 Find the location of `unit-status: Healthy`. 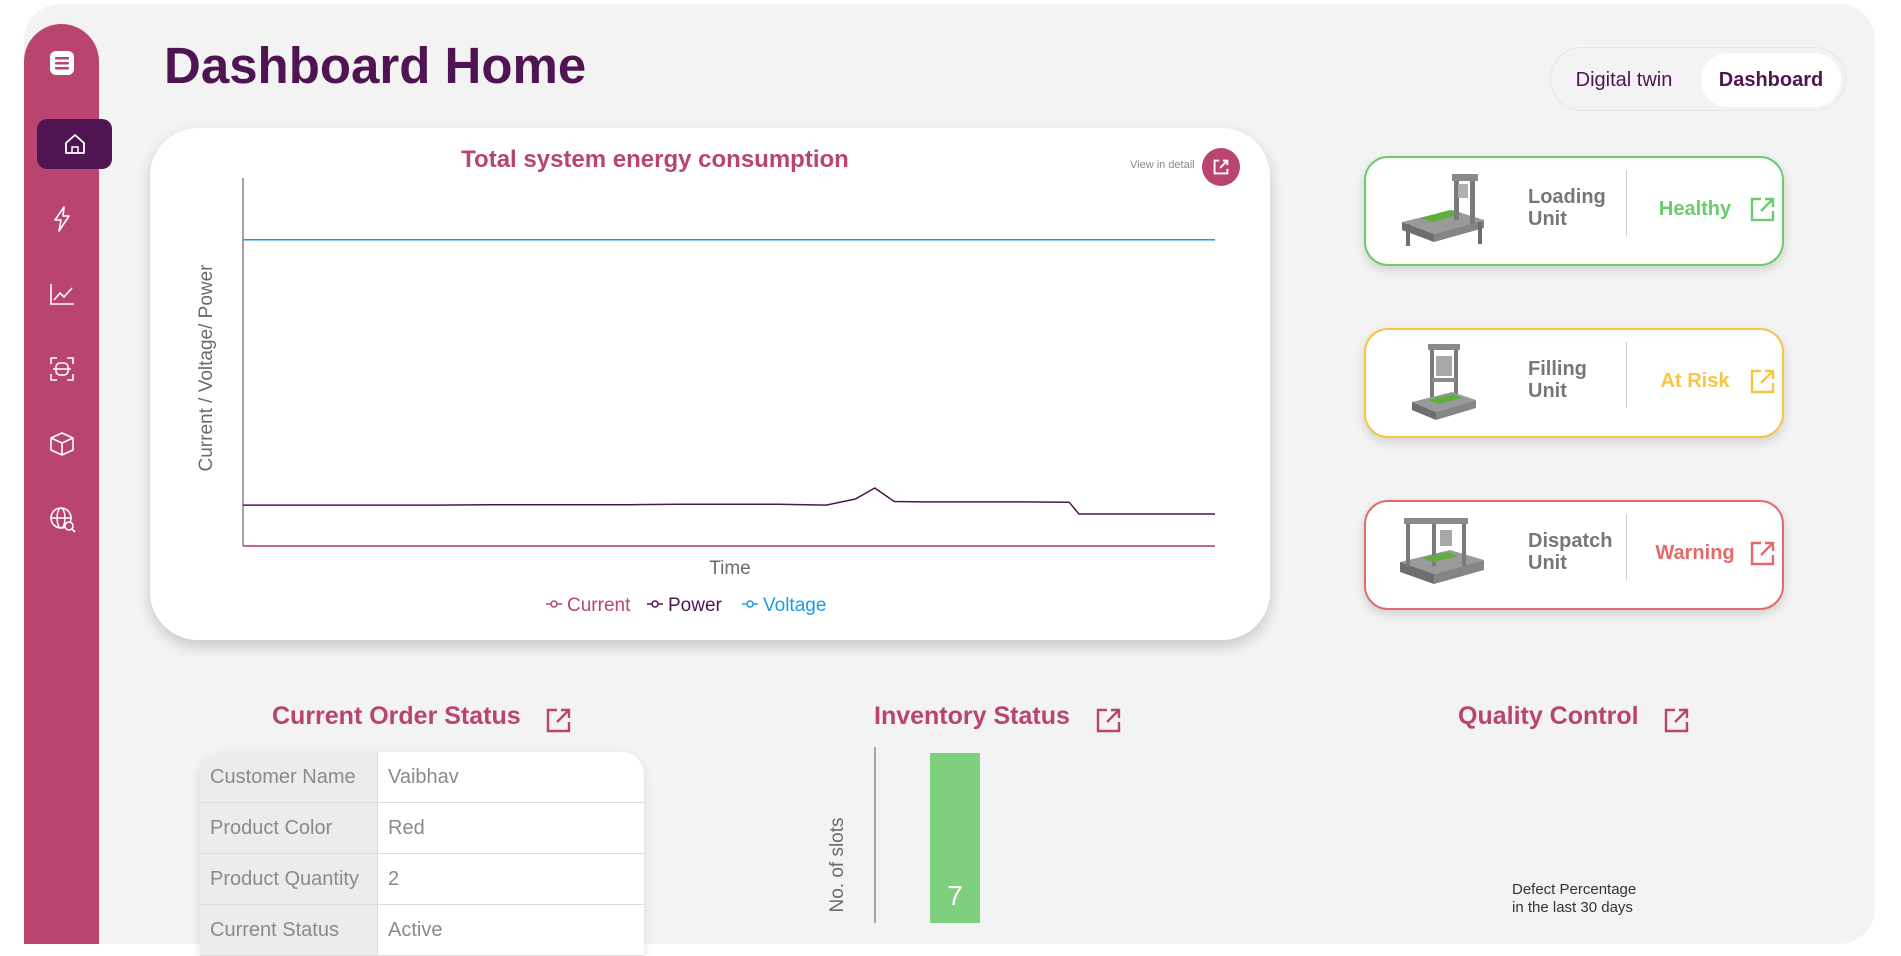

unit-status: Healthy is located at coordinates (1695, 209).